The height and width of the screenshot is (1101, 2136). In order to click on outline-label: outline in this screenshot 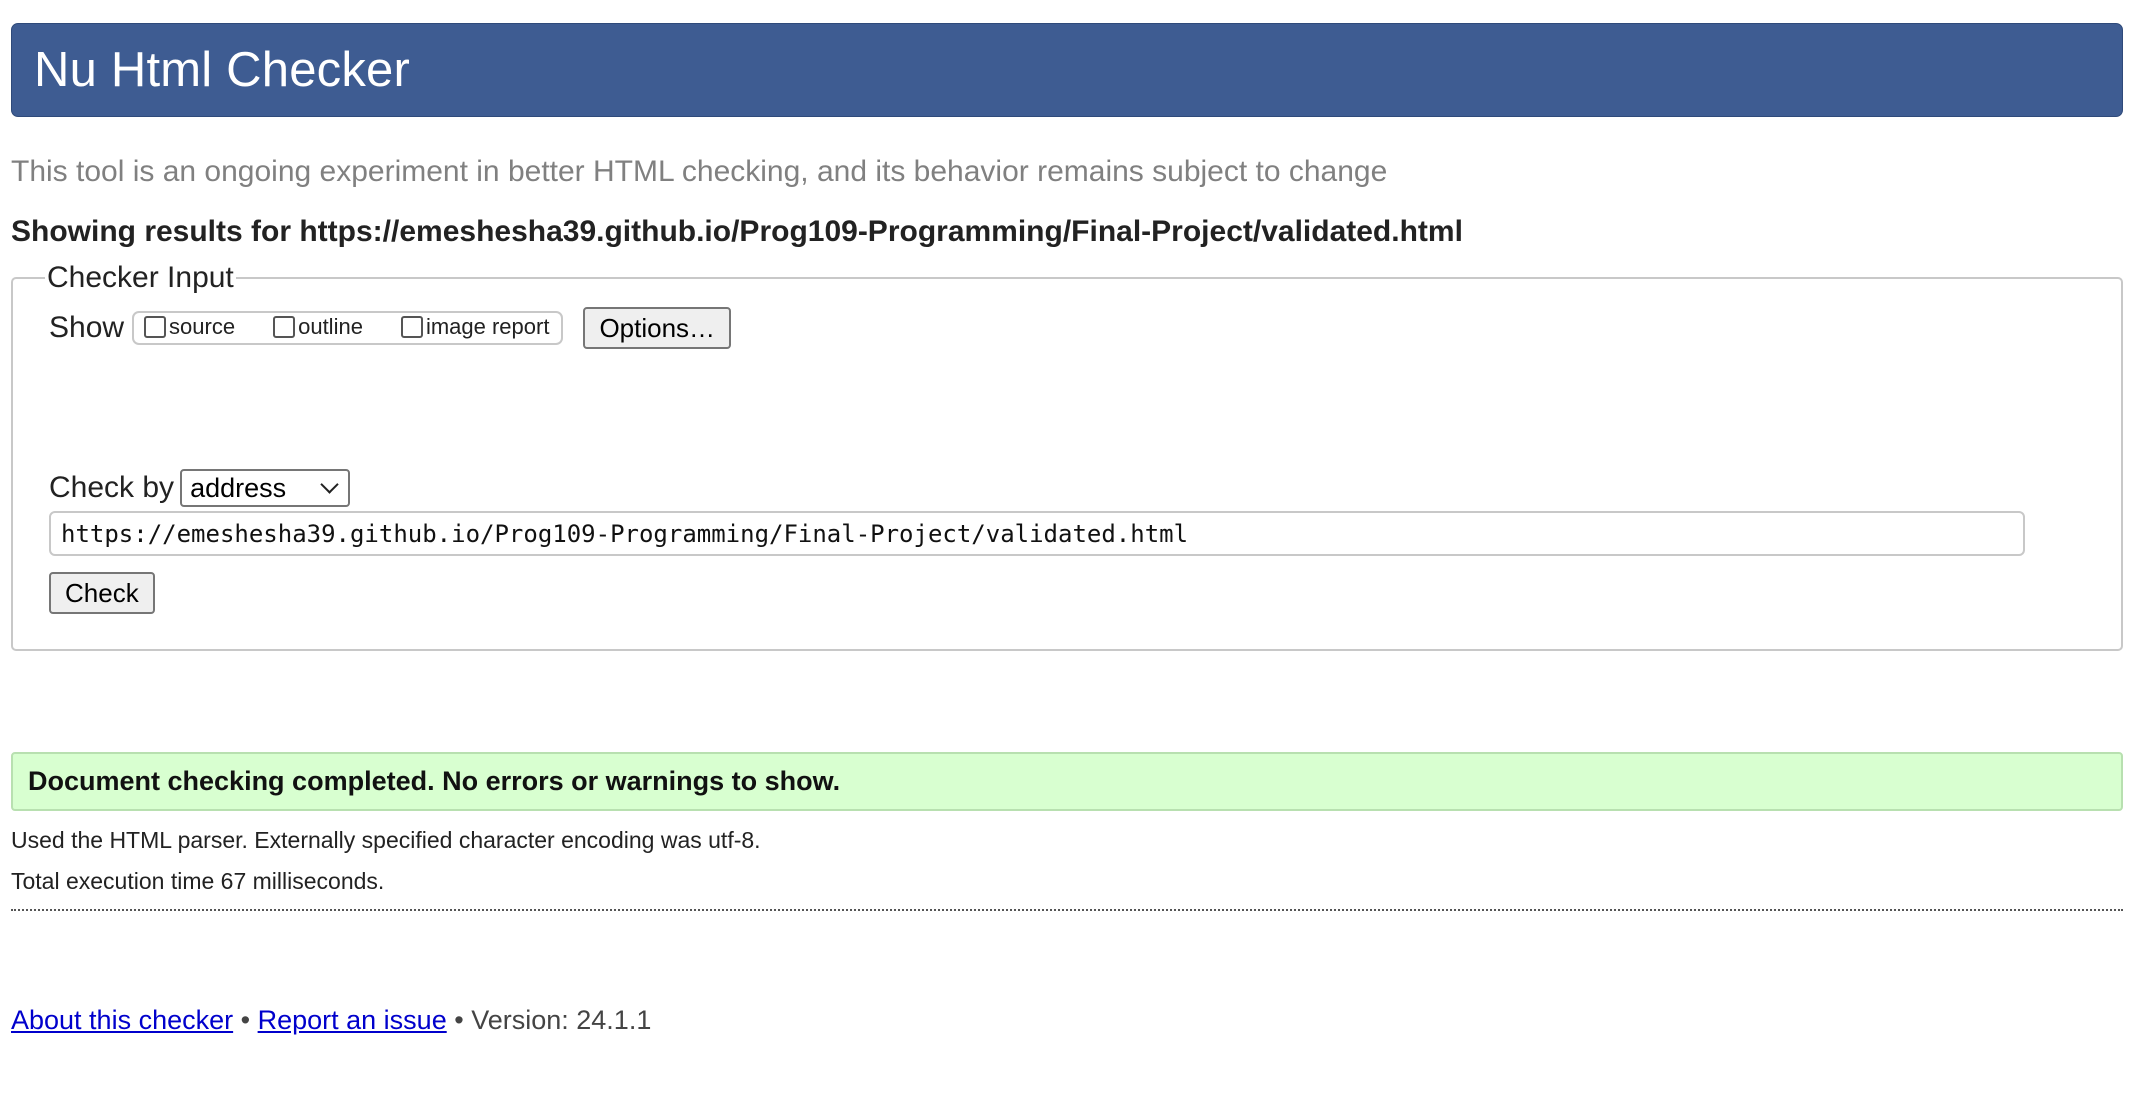, I will do `click(330, 326)`.